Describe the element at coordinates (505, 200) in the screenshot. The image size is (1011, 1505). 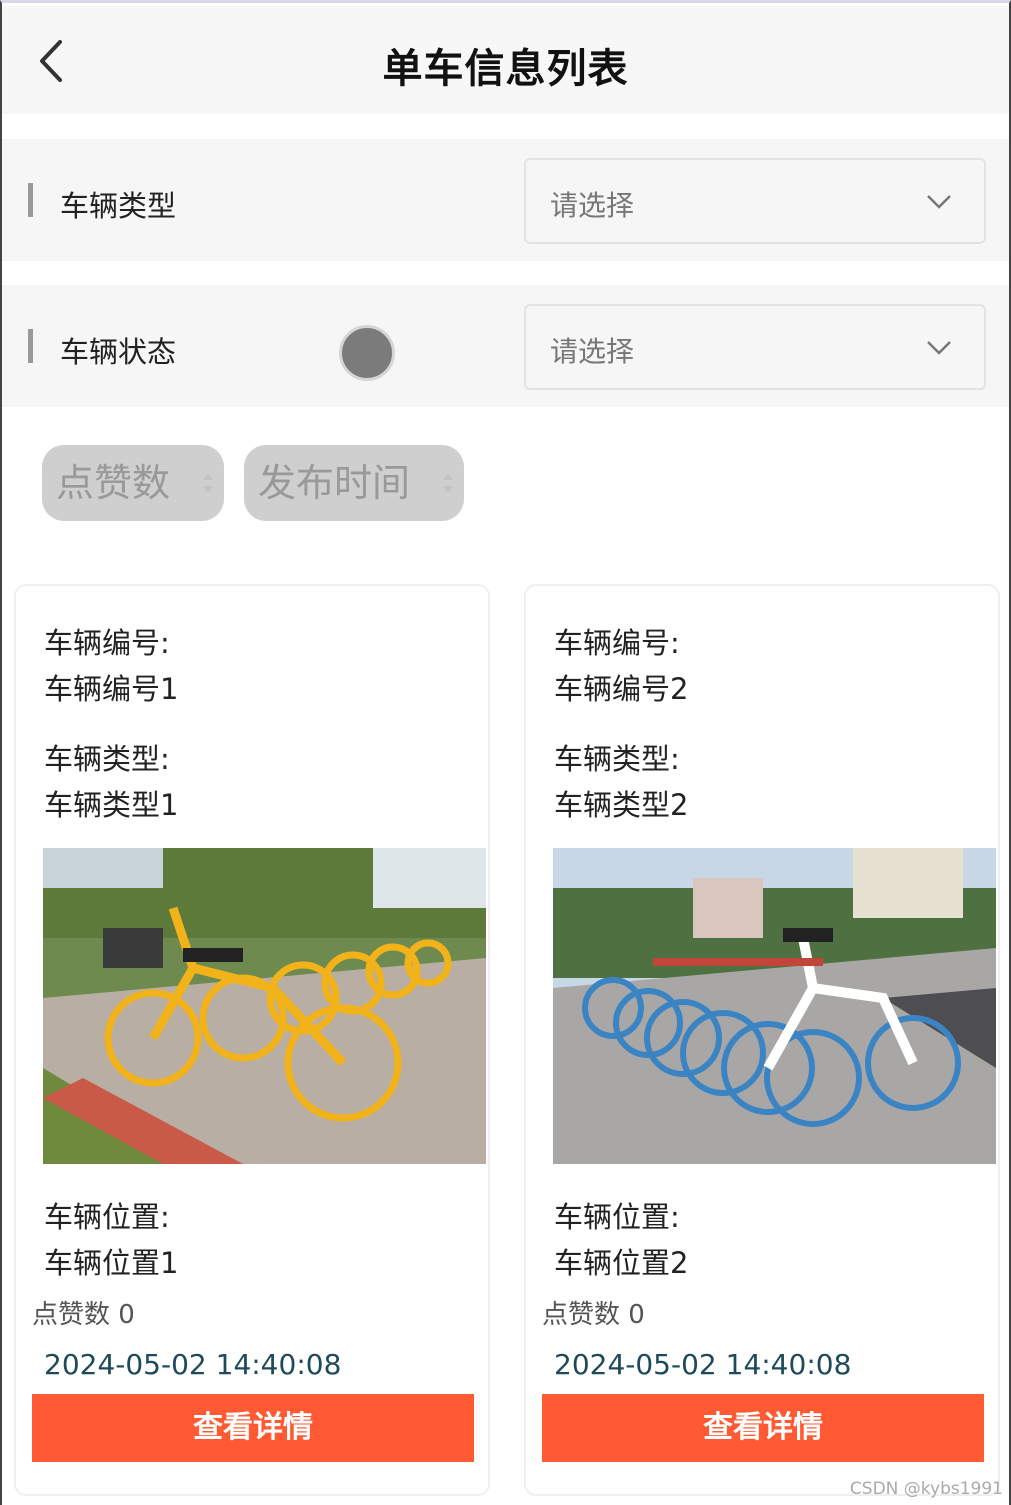
I see `vehicle-type-filter-row: 车辆类型 请选择` at that location.